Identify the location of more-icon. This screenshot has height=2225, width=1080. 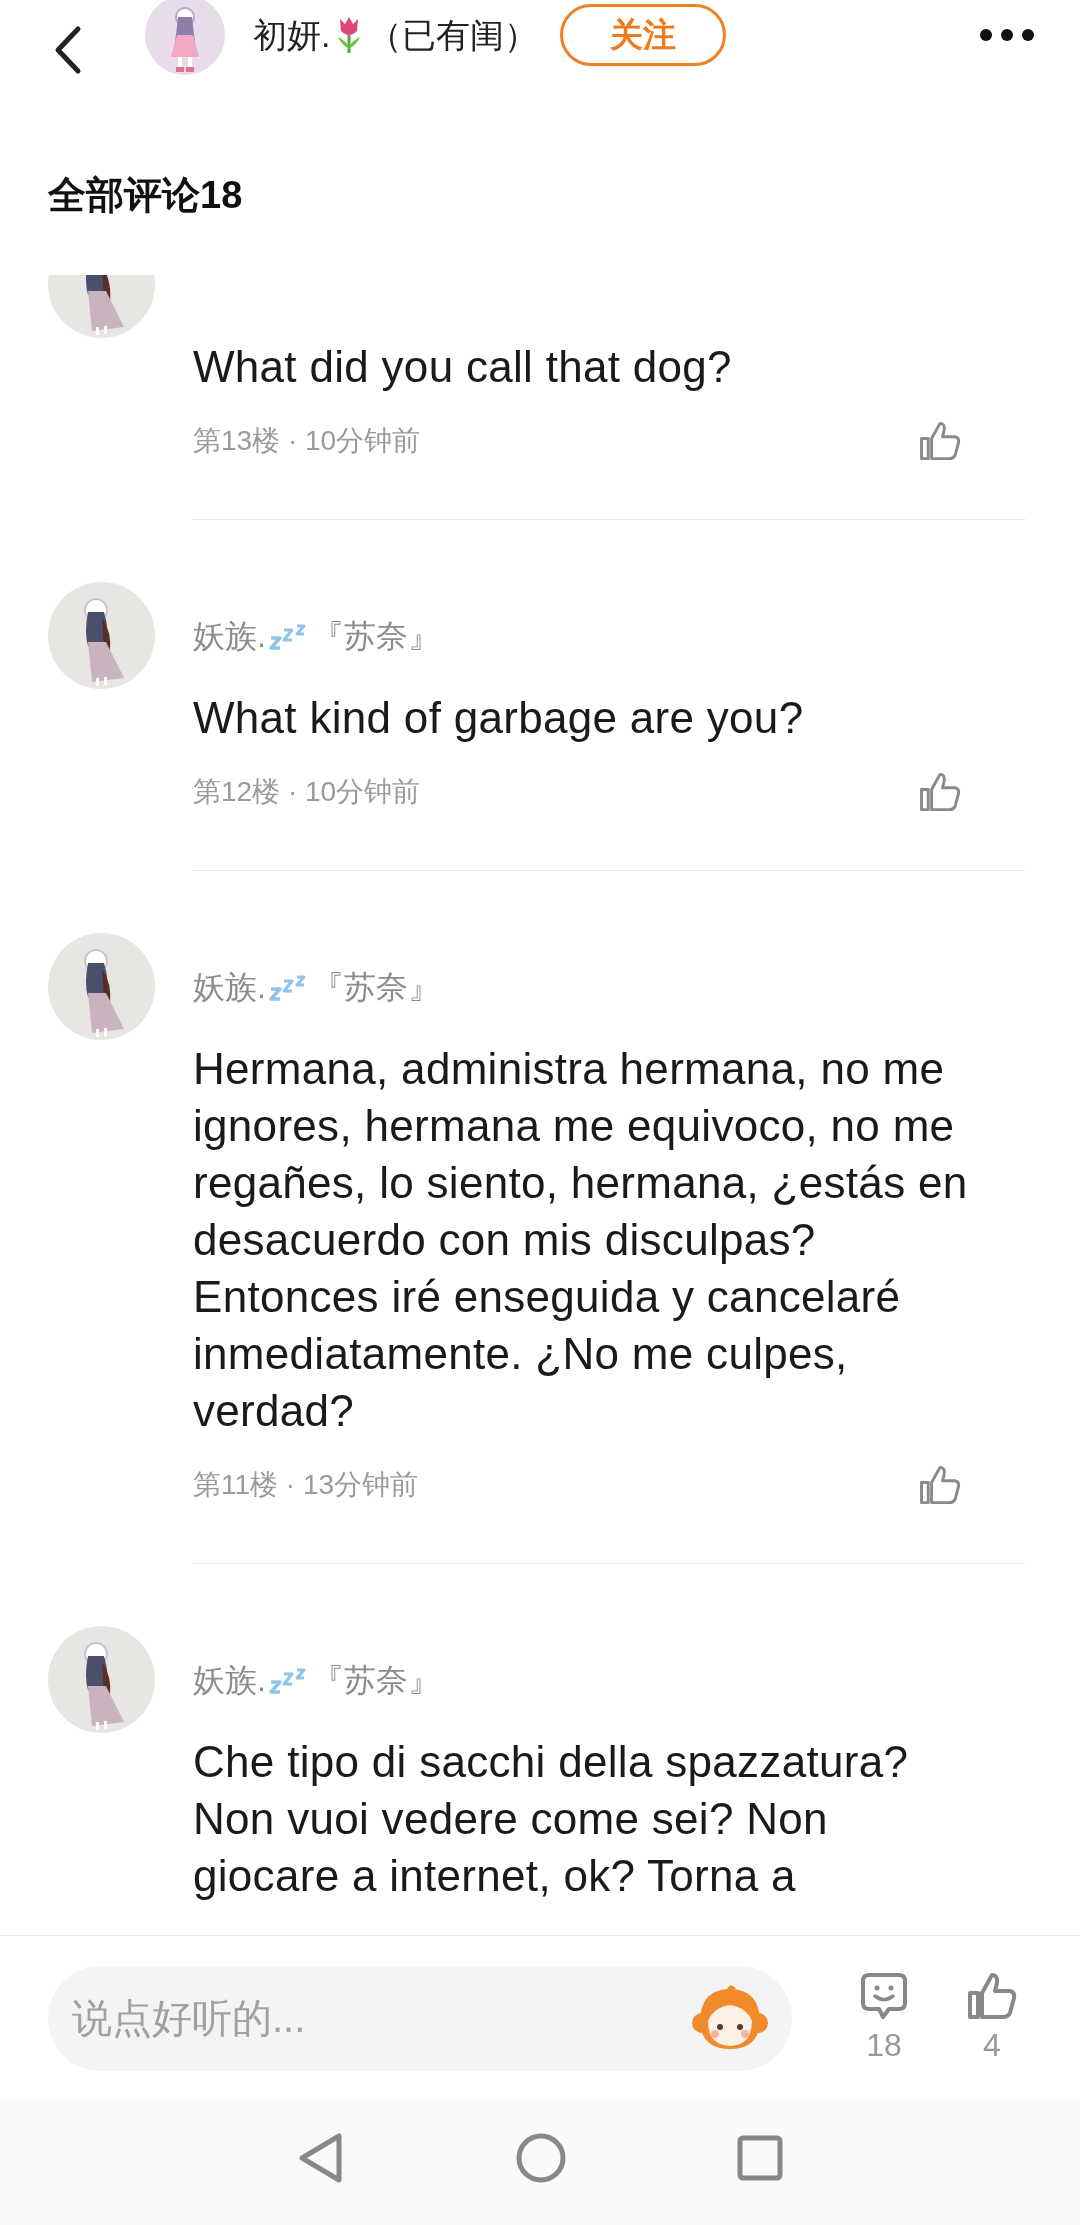
(1007, 35).